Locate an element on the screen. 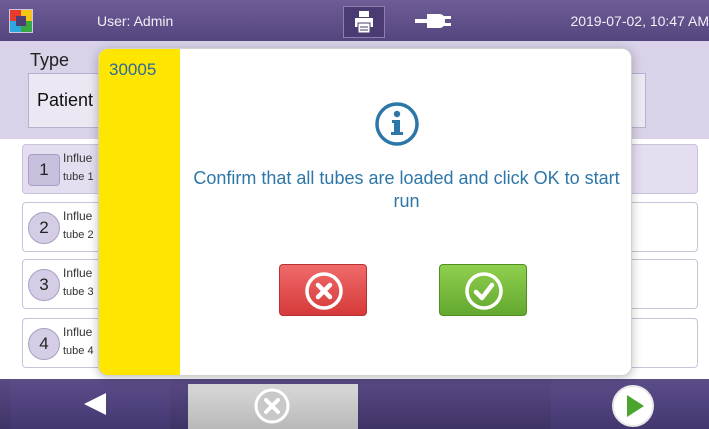 Image resolution: width=709 pixels, height=429 pixels. tube-number: 2 is located at coordinates (44, 228).